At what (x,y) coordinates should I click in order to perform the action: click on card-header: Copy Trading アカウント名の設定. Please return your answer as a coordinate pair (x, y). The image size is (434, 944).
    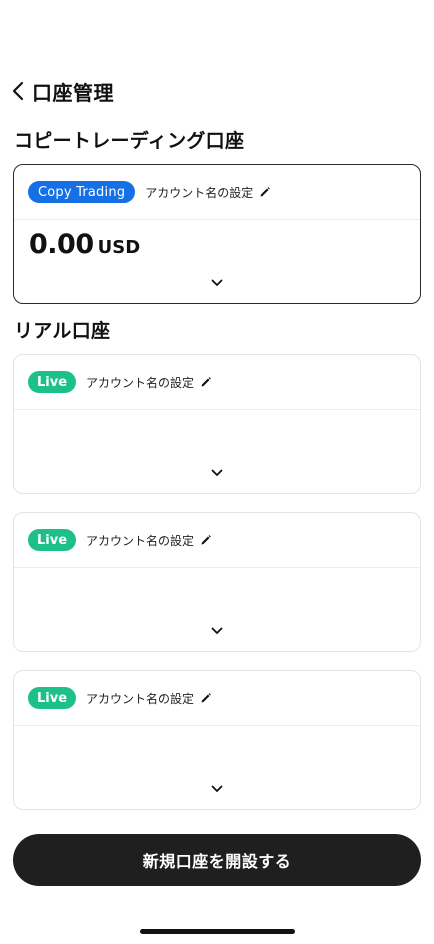
    Looking at the image, I should click on (217, 192).